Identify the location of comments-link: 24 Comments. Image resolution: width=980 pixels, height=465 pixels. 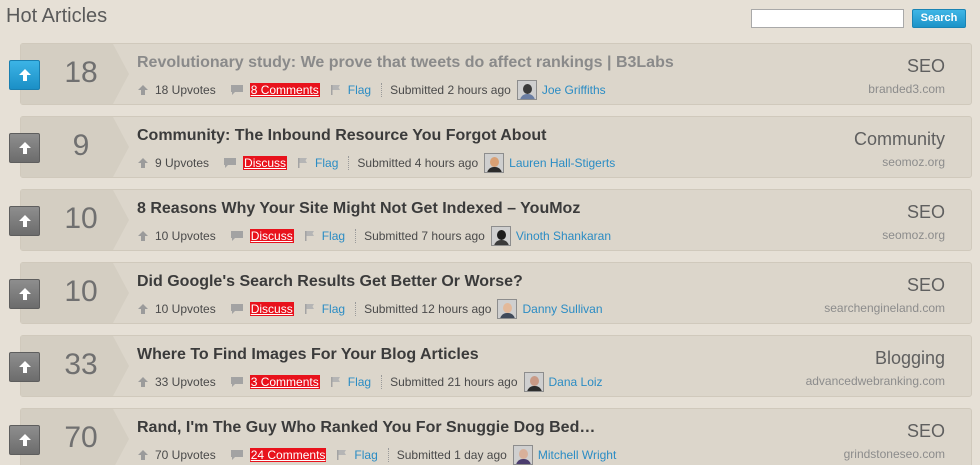
(288, 455).